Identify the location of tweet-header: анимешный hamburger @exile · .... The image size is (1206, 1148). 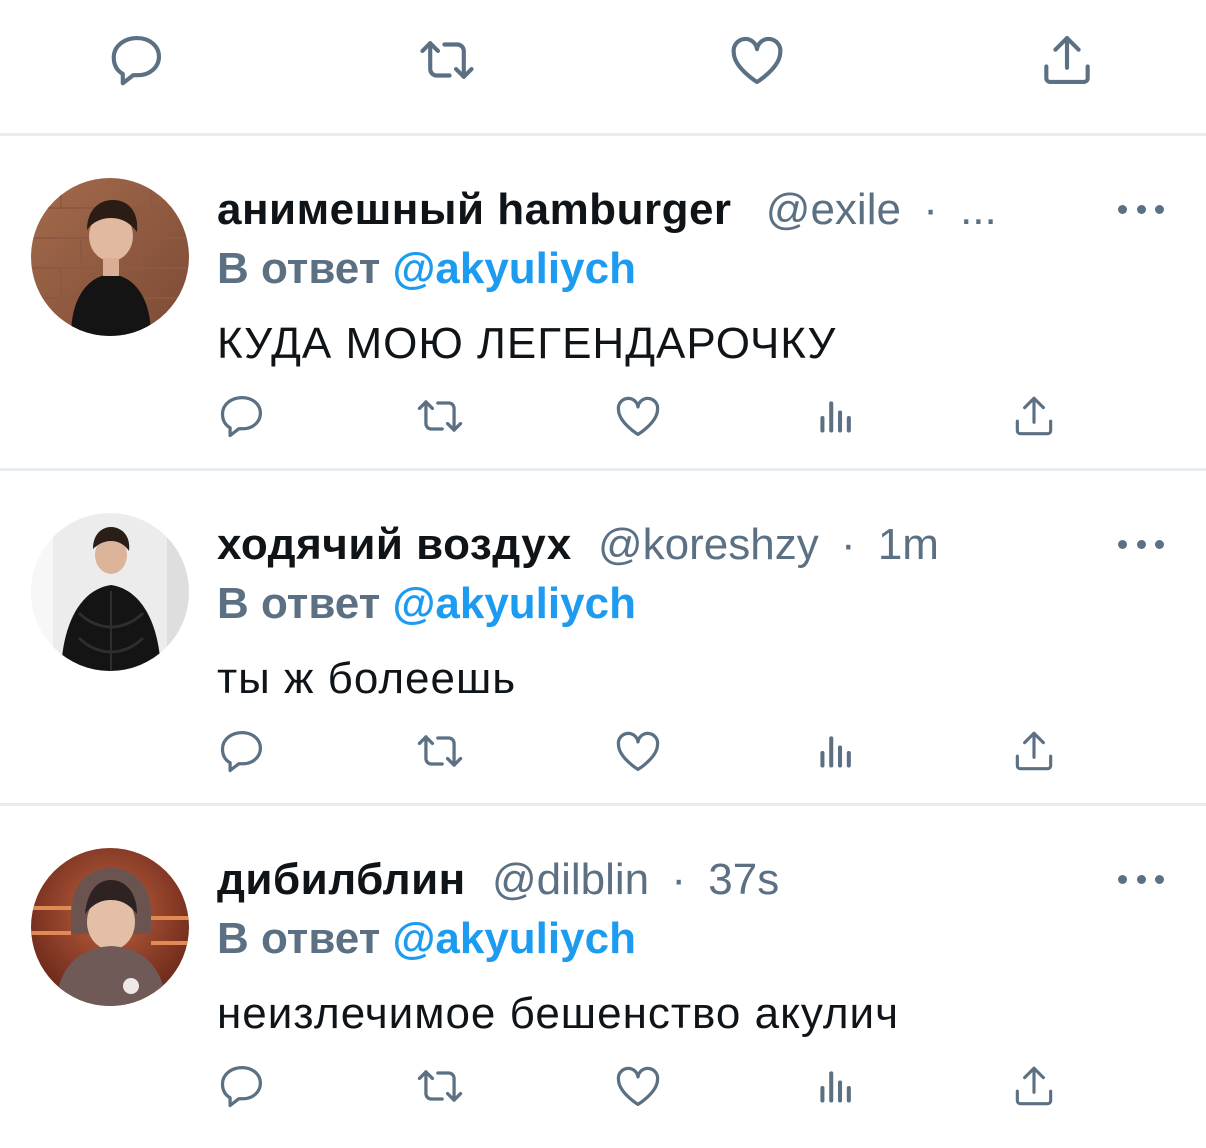
(667, 210).